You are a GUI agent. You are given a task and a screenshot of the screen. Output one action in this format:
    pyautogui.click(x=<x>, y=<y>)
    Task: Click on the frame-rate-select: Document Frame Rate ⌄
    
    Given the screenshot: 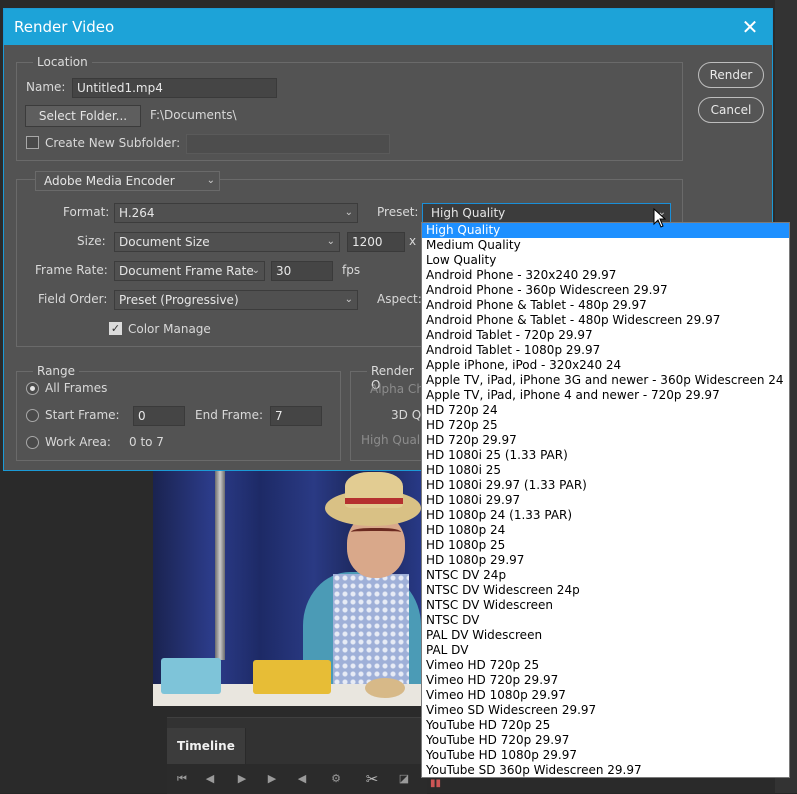 What is the action you would take?
    pyautogui.click(x=189, y=271)
    